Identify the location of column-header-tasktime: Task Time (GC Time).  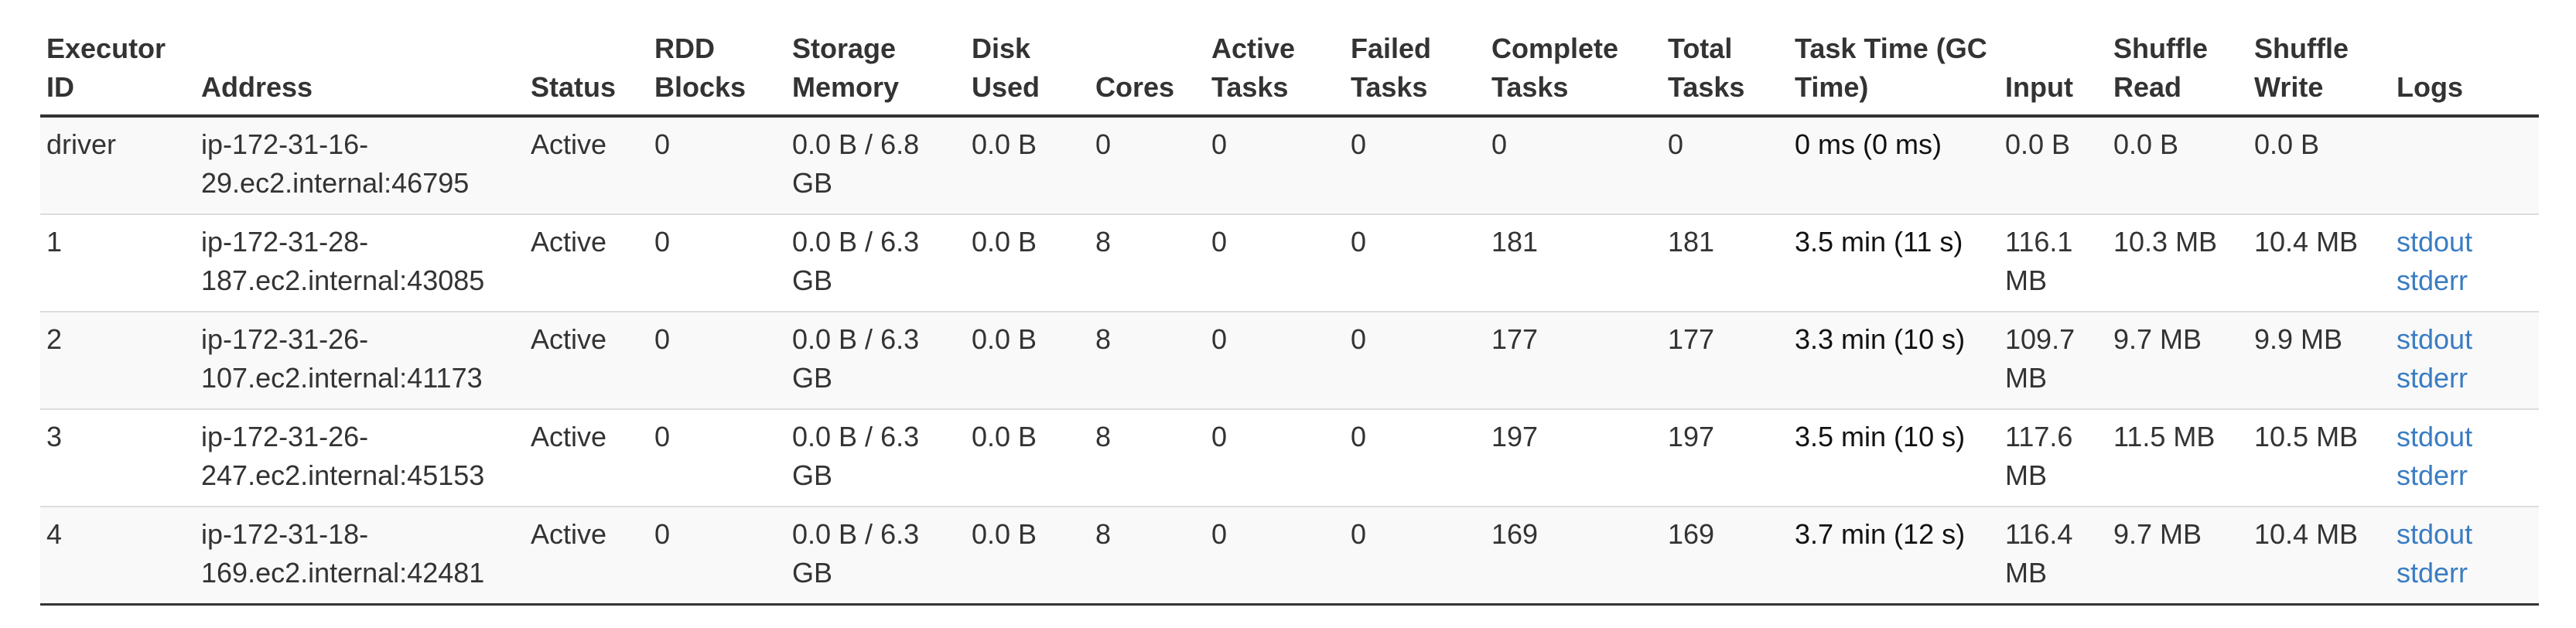
(1894, 73).